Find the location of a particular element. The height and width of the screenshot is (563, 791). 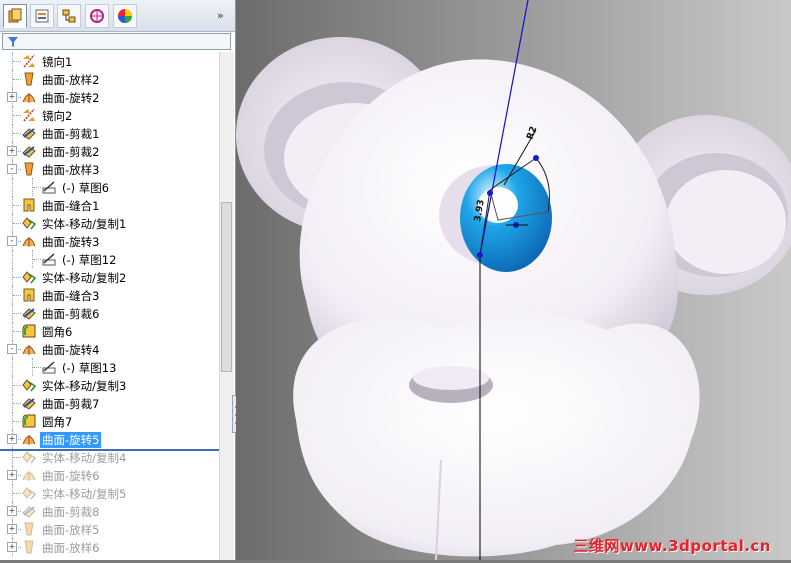

rollback-bar is located at coordinates (109, 450).